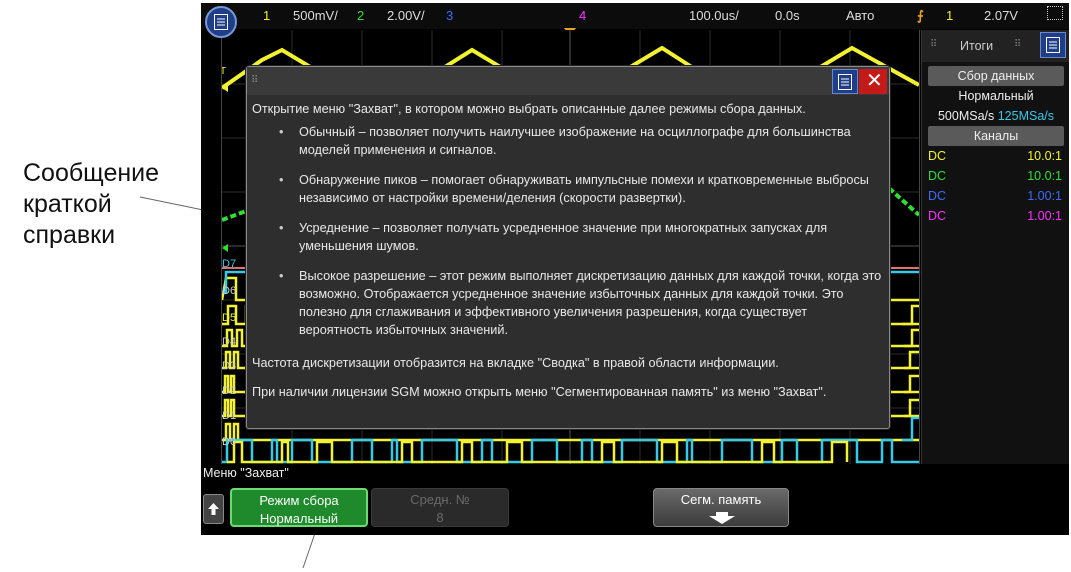 Image resolution: width=1071 pixels, height=572 pixels. I want to click on acquisition-mode-value: Нормальный, so click(299, 518).